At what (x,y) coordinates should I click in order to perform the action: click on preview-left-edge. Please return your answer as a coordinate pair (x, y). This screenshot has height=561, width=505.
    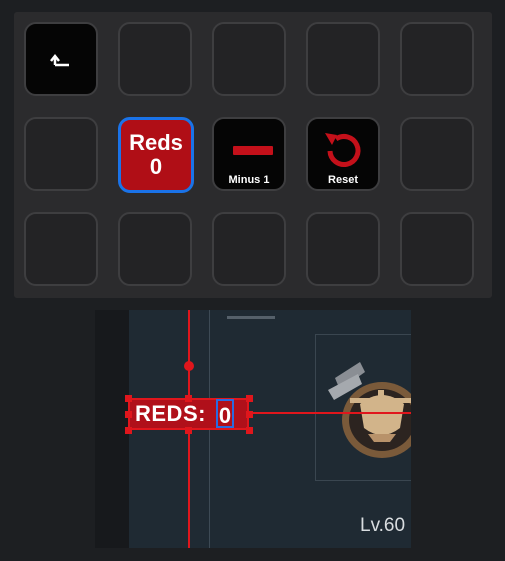
    Looking at the image, I should click on (112, 429).